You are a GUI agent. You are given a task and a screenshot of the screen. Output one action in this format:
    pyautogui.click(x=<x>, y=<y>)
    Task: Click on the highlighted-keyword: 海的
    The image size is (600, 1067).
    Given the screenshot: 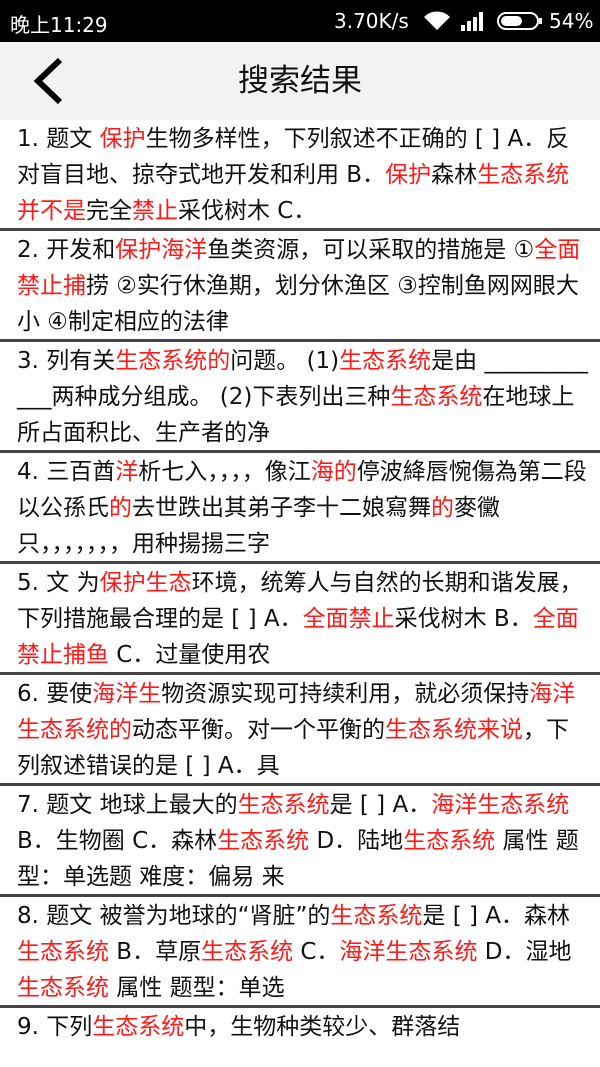 What is the action you would take?
    pyautogui.click(x=333, y=472)
    